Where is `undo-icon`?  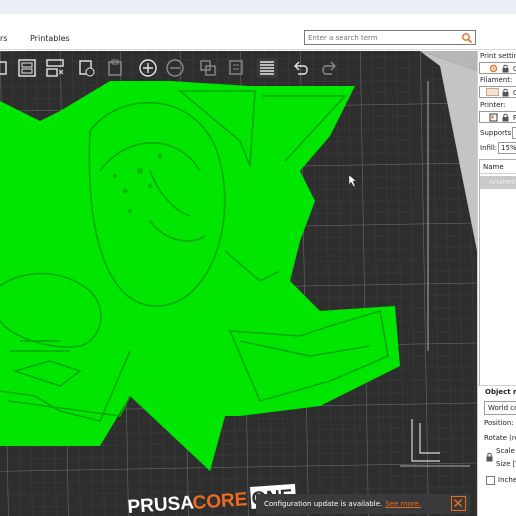 undo-icon is located at coordinates (301, 68).